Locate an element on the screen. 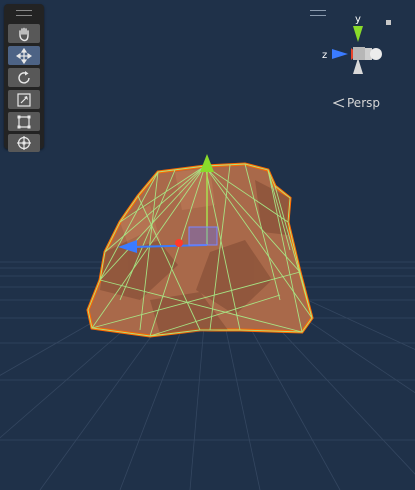  tools-toolbar is located at coordinates (24, 78).